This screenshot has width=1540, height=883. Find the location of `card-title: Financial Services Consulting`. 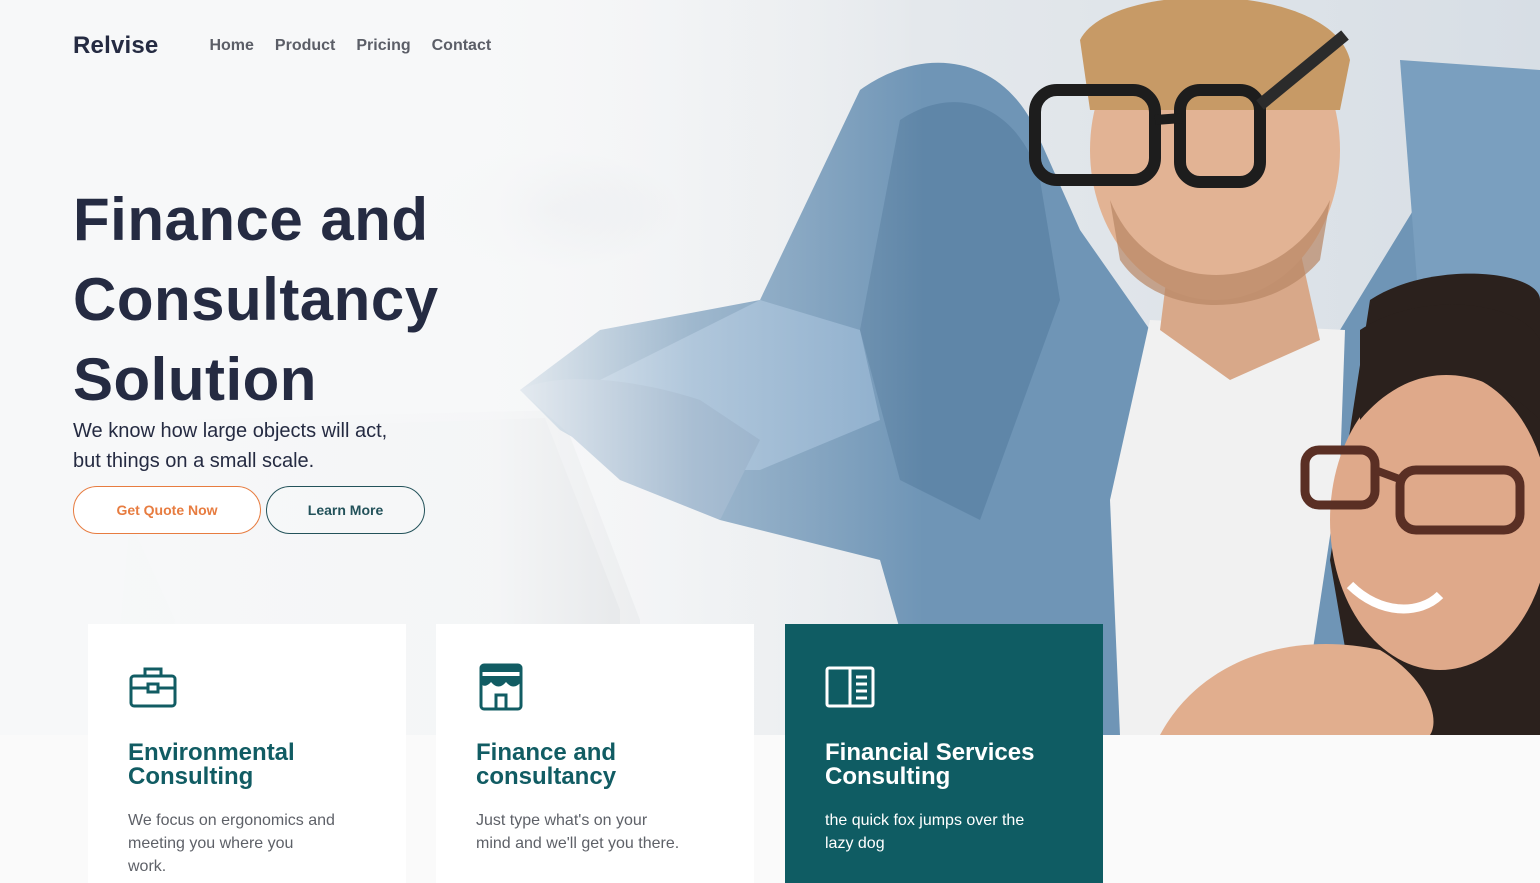

card-title: Financial Services Consulting is located at coordinates (945, 765).